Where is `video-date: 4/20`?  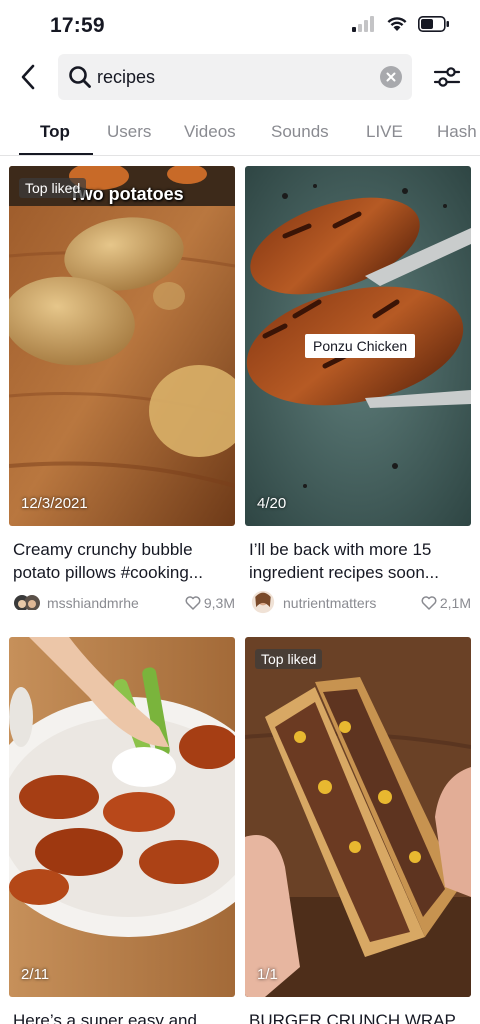 video-date: 4/20 is located at coordinates (272, 503).